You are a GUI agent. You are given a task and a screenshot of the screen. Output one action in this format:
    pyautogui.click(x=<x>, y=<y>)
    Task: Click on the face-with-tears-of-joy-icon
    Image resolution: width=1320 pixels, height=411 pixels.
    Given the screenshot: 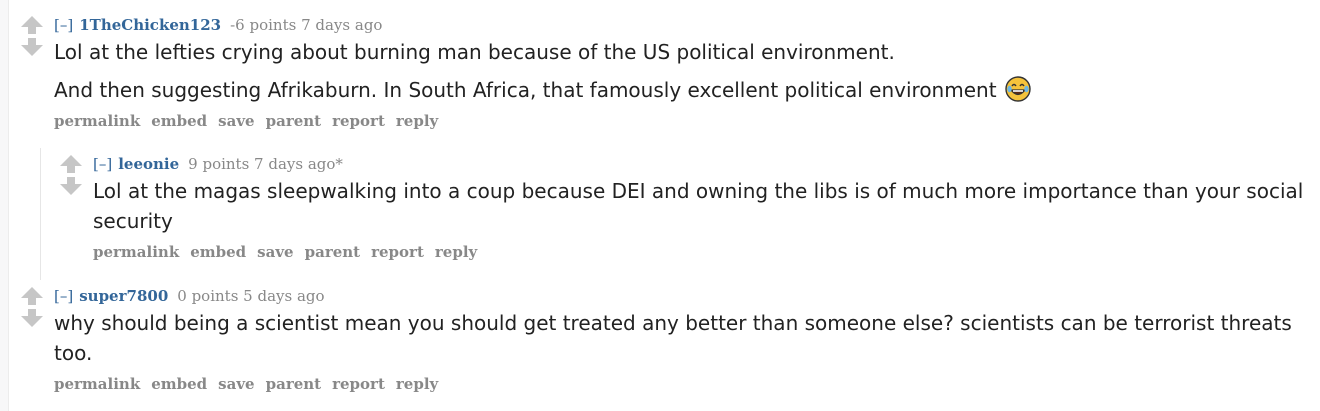 What is the action you would take?
    pyautogui.click(x=1018, y=89)
    